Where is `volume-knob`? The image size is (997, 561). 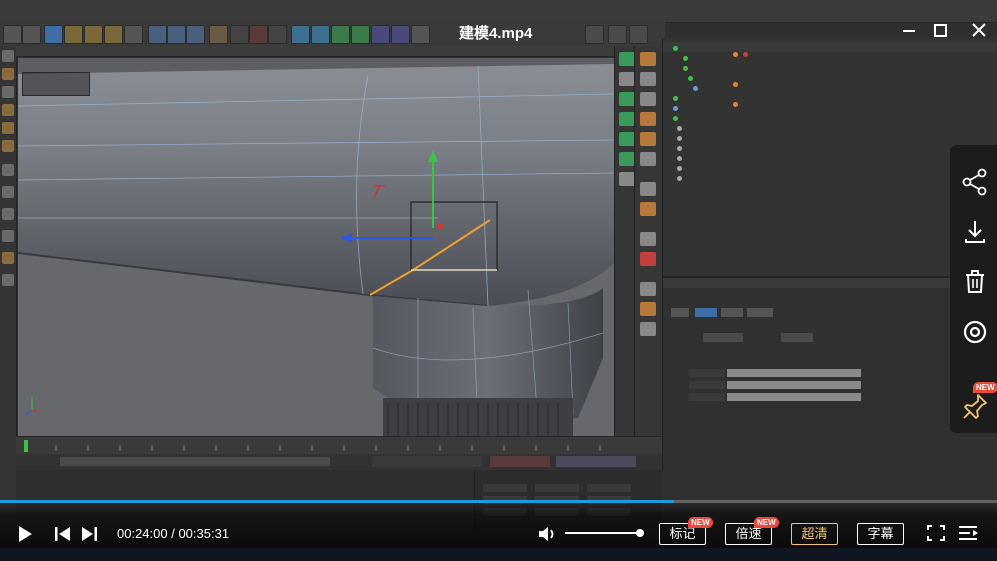 volume-knob is located at coordinates (640, 533).